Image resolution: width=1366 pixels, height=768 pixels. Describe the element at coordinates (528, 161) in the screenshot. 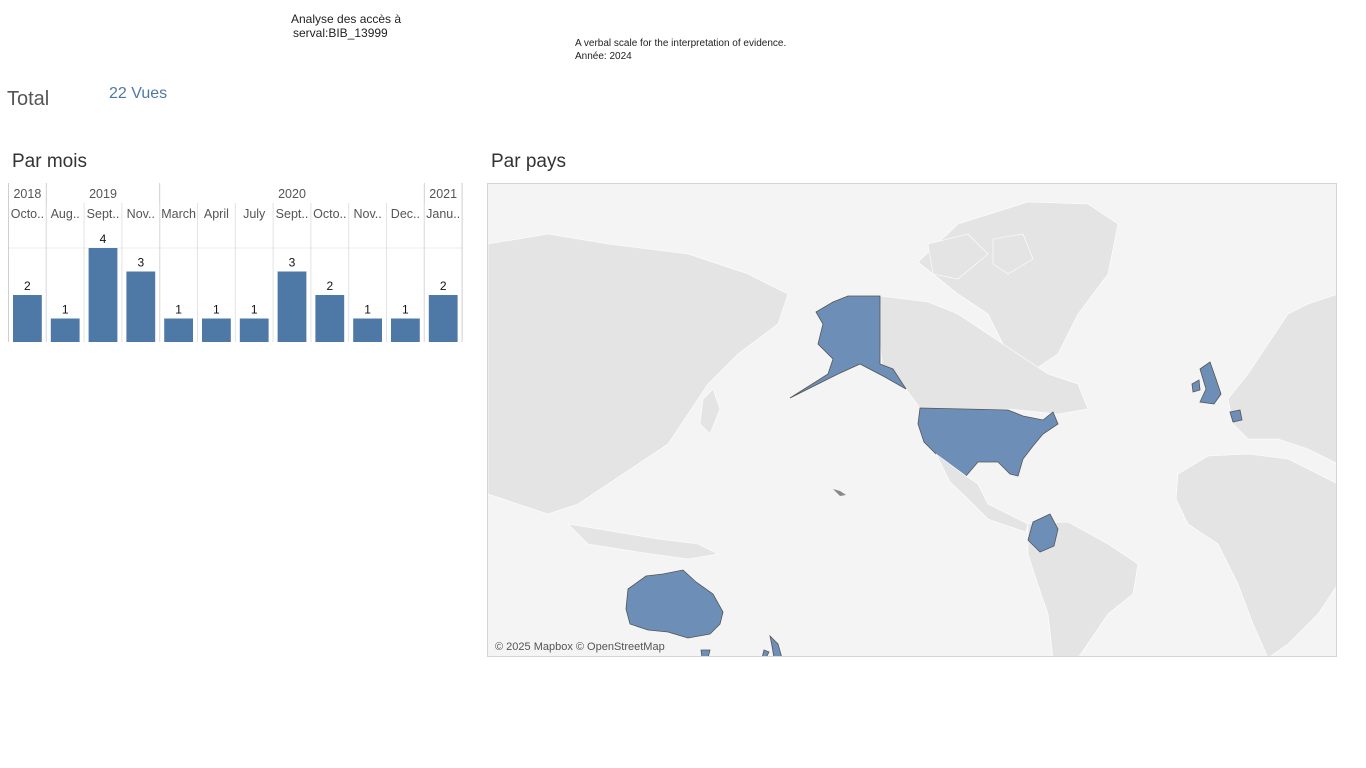

I see `section-title-by-country: Par pays` at that location.